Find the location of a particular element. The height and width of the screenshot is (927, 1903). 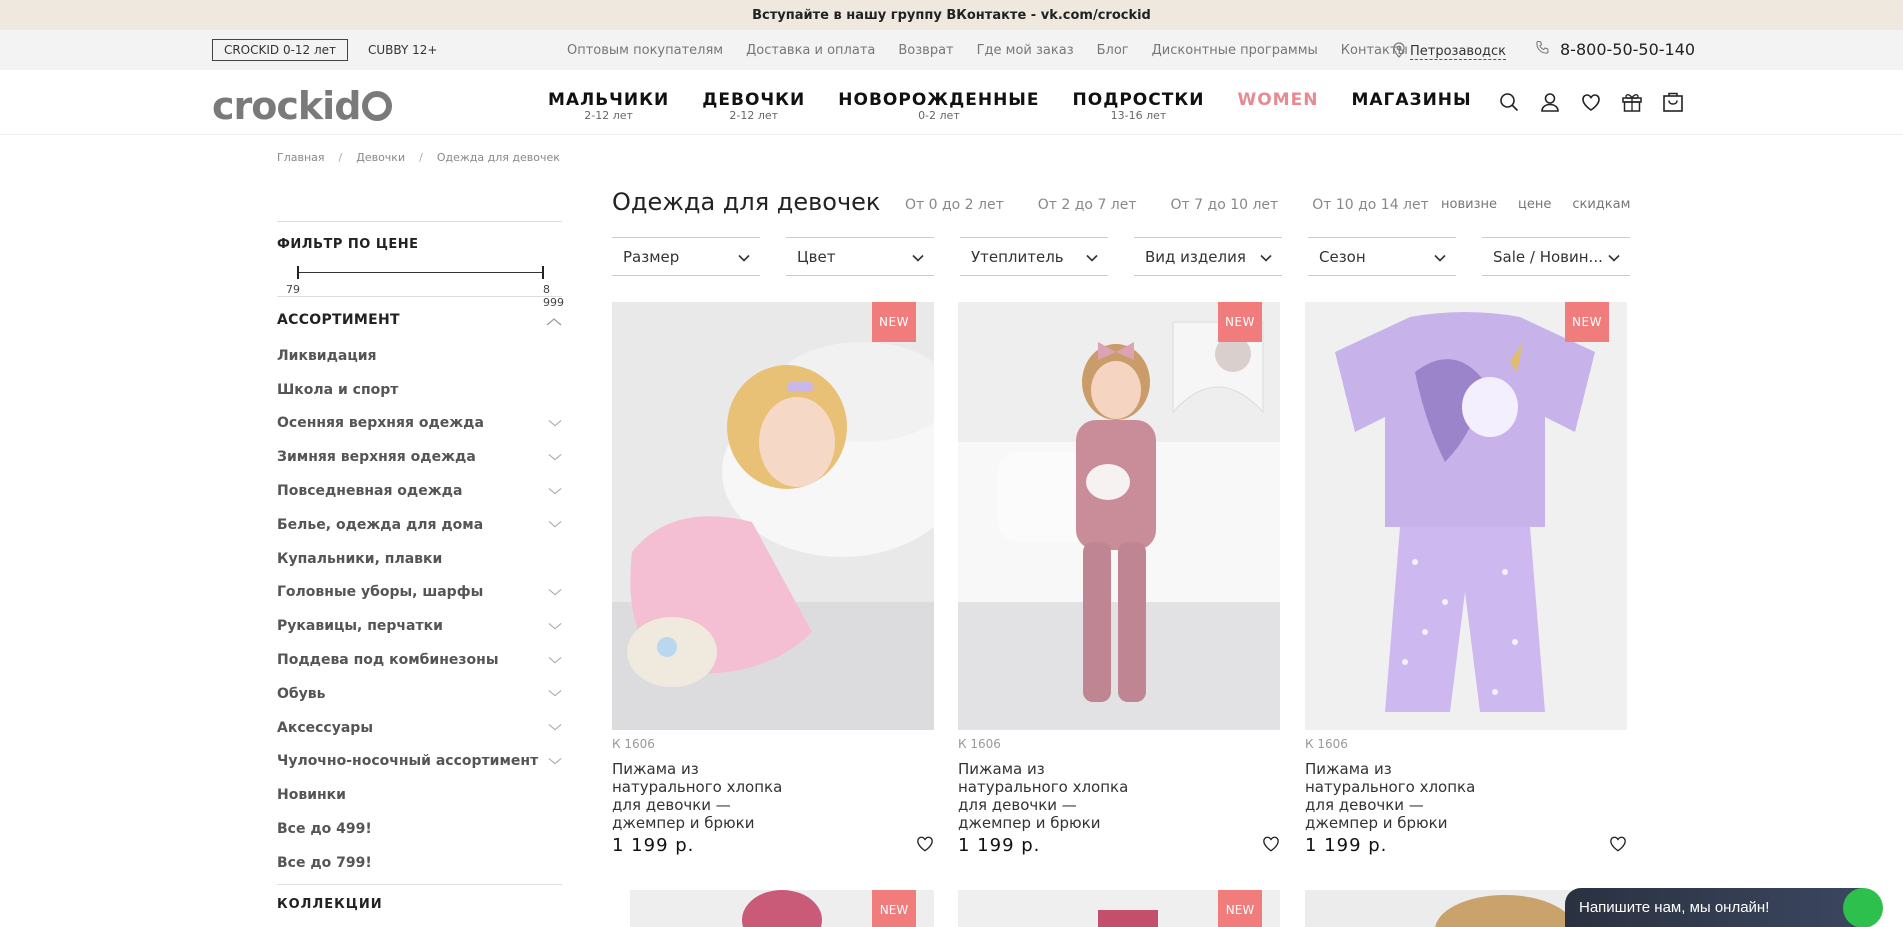

sidebar-category: Чулочно-носочный ассортимент is located at coordinates (419, 762).